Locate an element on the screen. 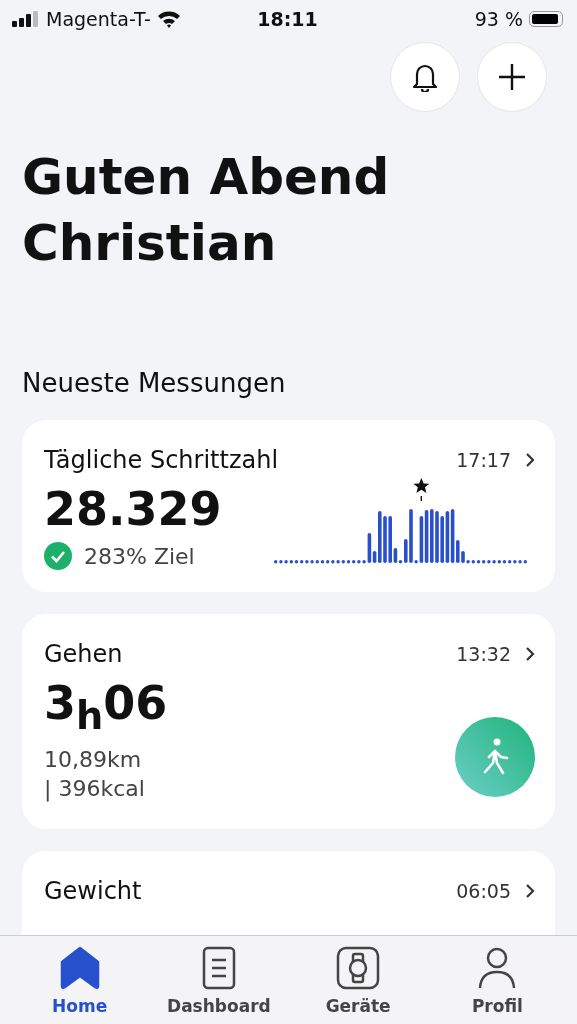  card-title: Tägliche Schrittzahl is located at coordinates (162, 460).